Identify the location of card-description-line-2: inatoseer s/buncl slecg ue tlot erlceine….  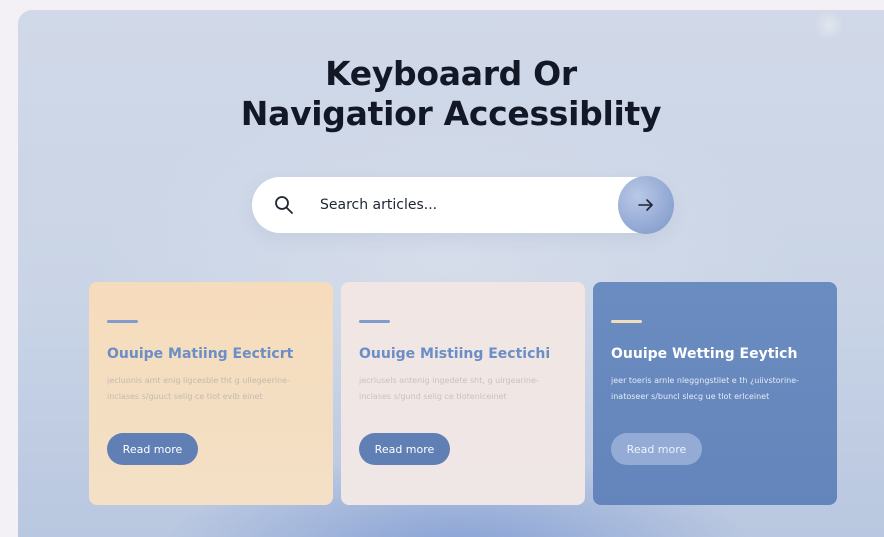
(690, 396).